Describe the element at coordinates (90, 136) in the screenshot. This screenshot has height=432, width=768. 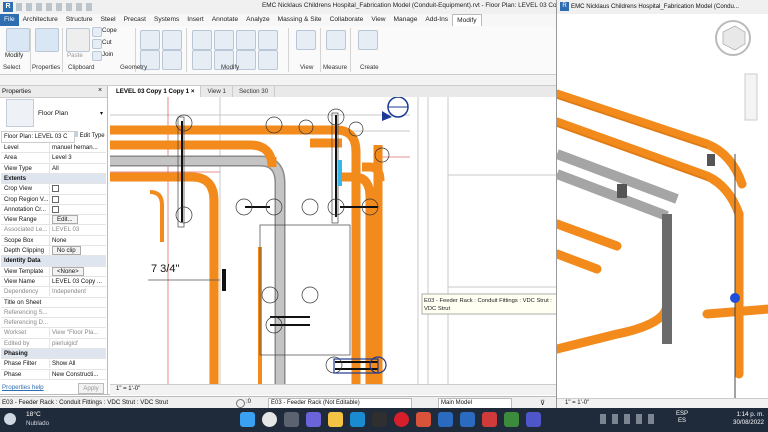
I see `edit-type-button: Edit Type` at that location.